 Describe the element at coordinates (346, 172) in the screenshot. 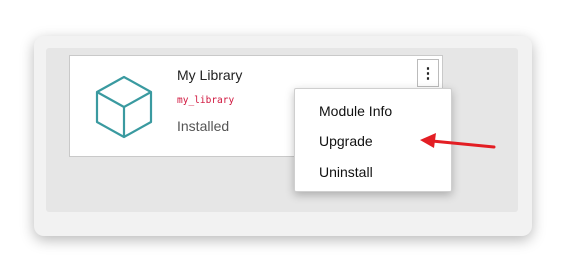

I see `menu-item-uninstall: Uninstall` at that location.